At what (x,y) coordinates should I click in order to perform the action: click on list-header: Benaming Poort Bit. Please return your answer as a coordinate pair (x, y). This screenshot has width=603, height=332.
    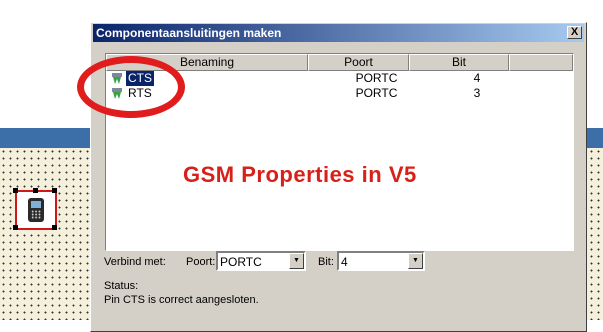
    Looking at the image, I should click on (339, 62).